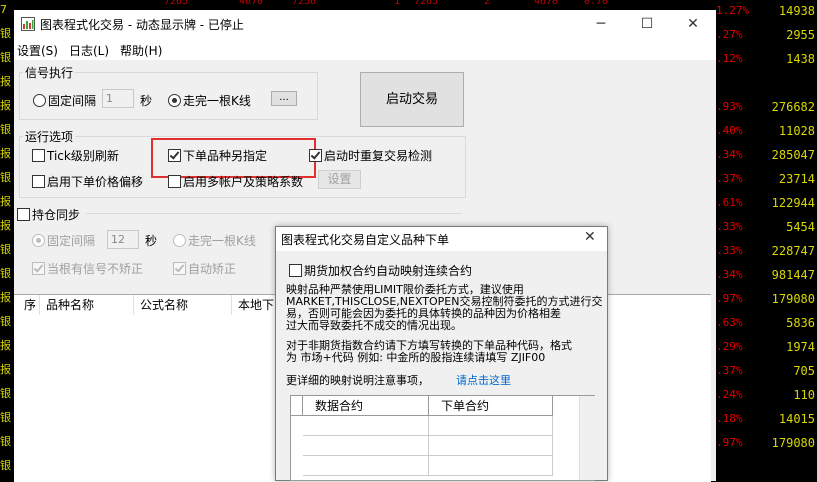 The width and height of the screenshot is (817, 482). I want to click on sync-kline-radio, so click(179, 240).